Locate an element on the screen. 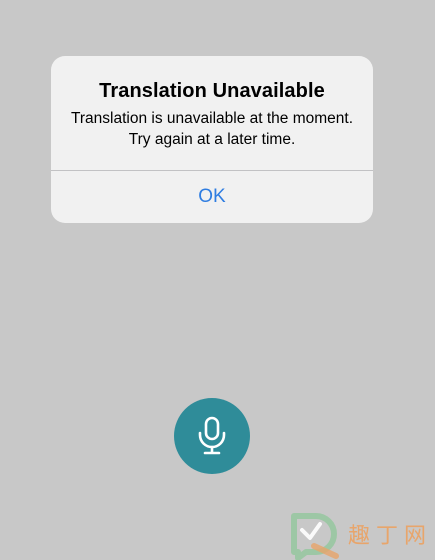 The height and width of the screenshot is (560, 435). microphone-icon is located at coordinates (212, 435).